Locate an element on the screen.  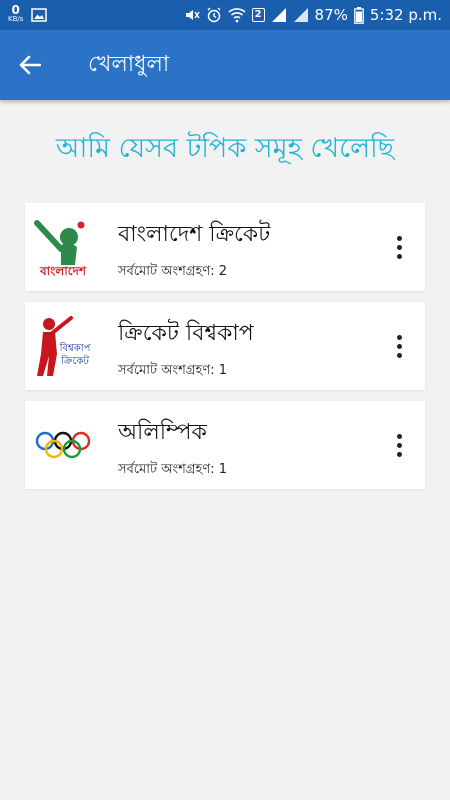
data-speed-unit: KB/s is located at coordinates (16, 19).